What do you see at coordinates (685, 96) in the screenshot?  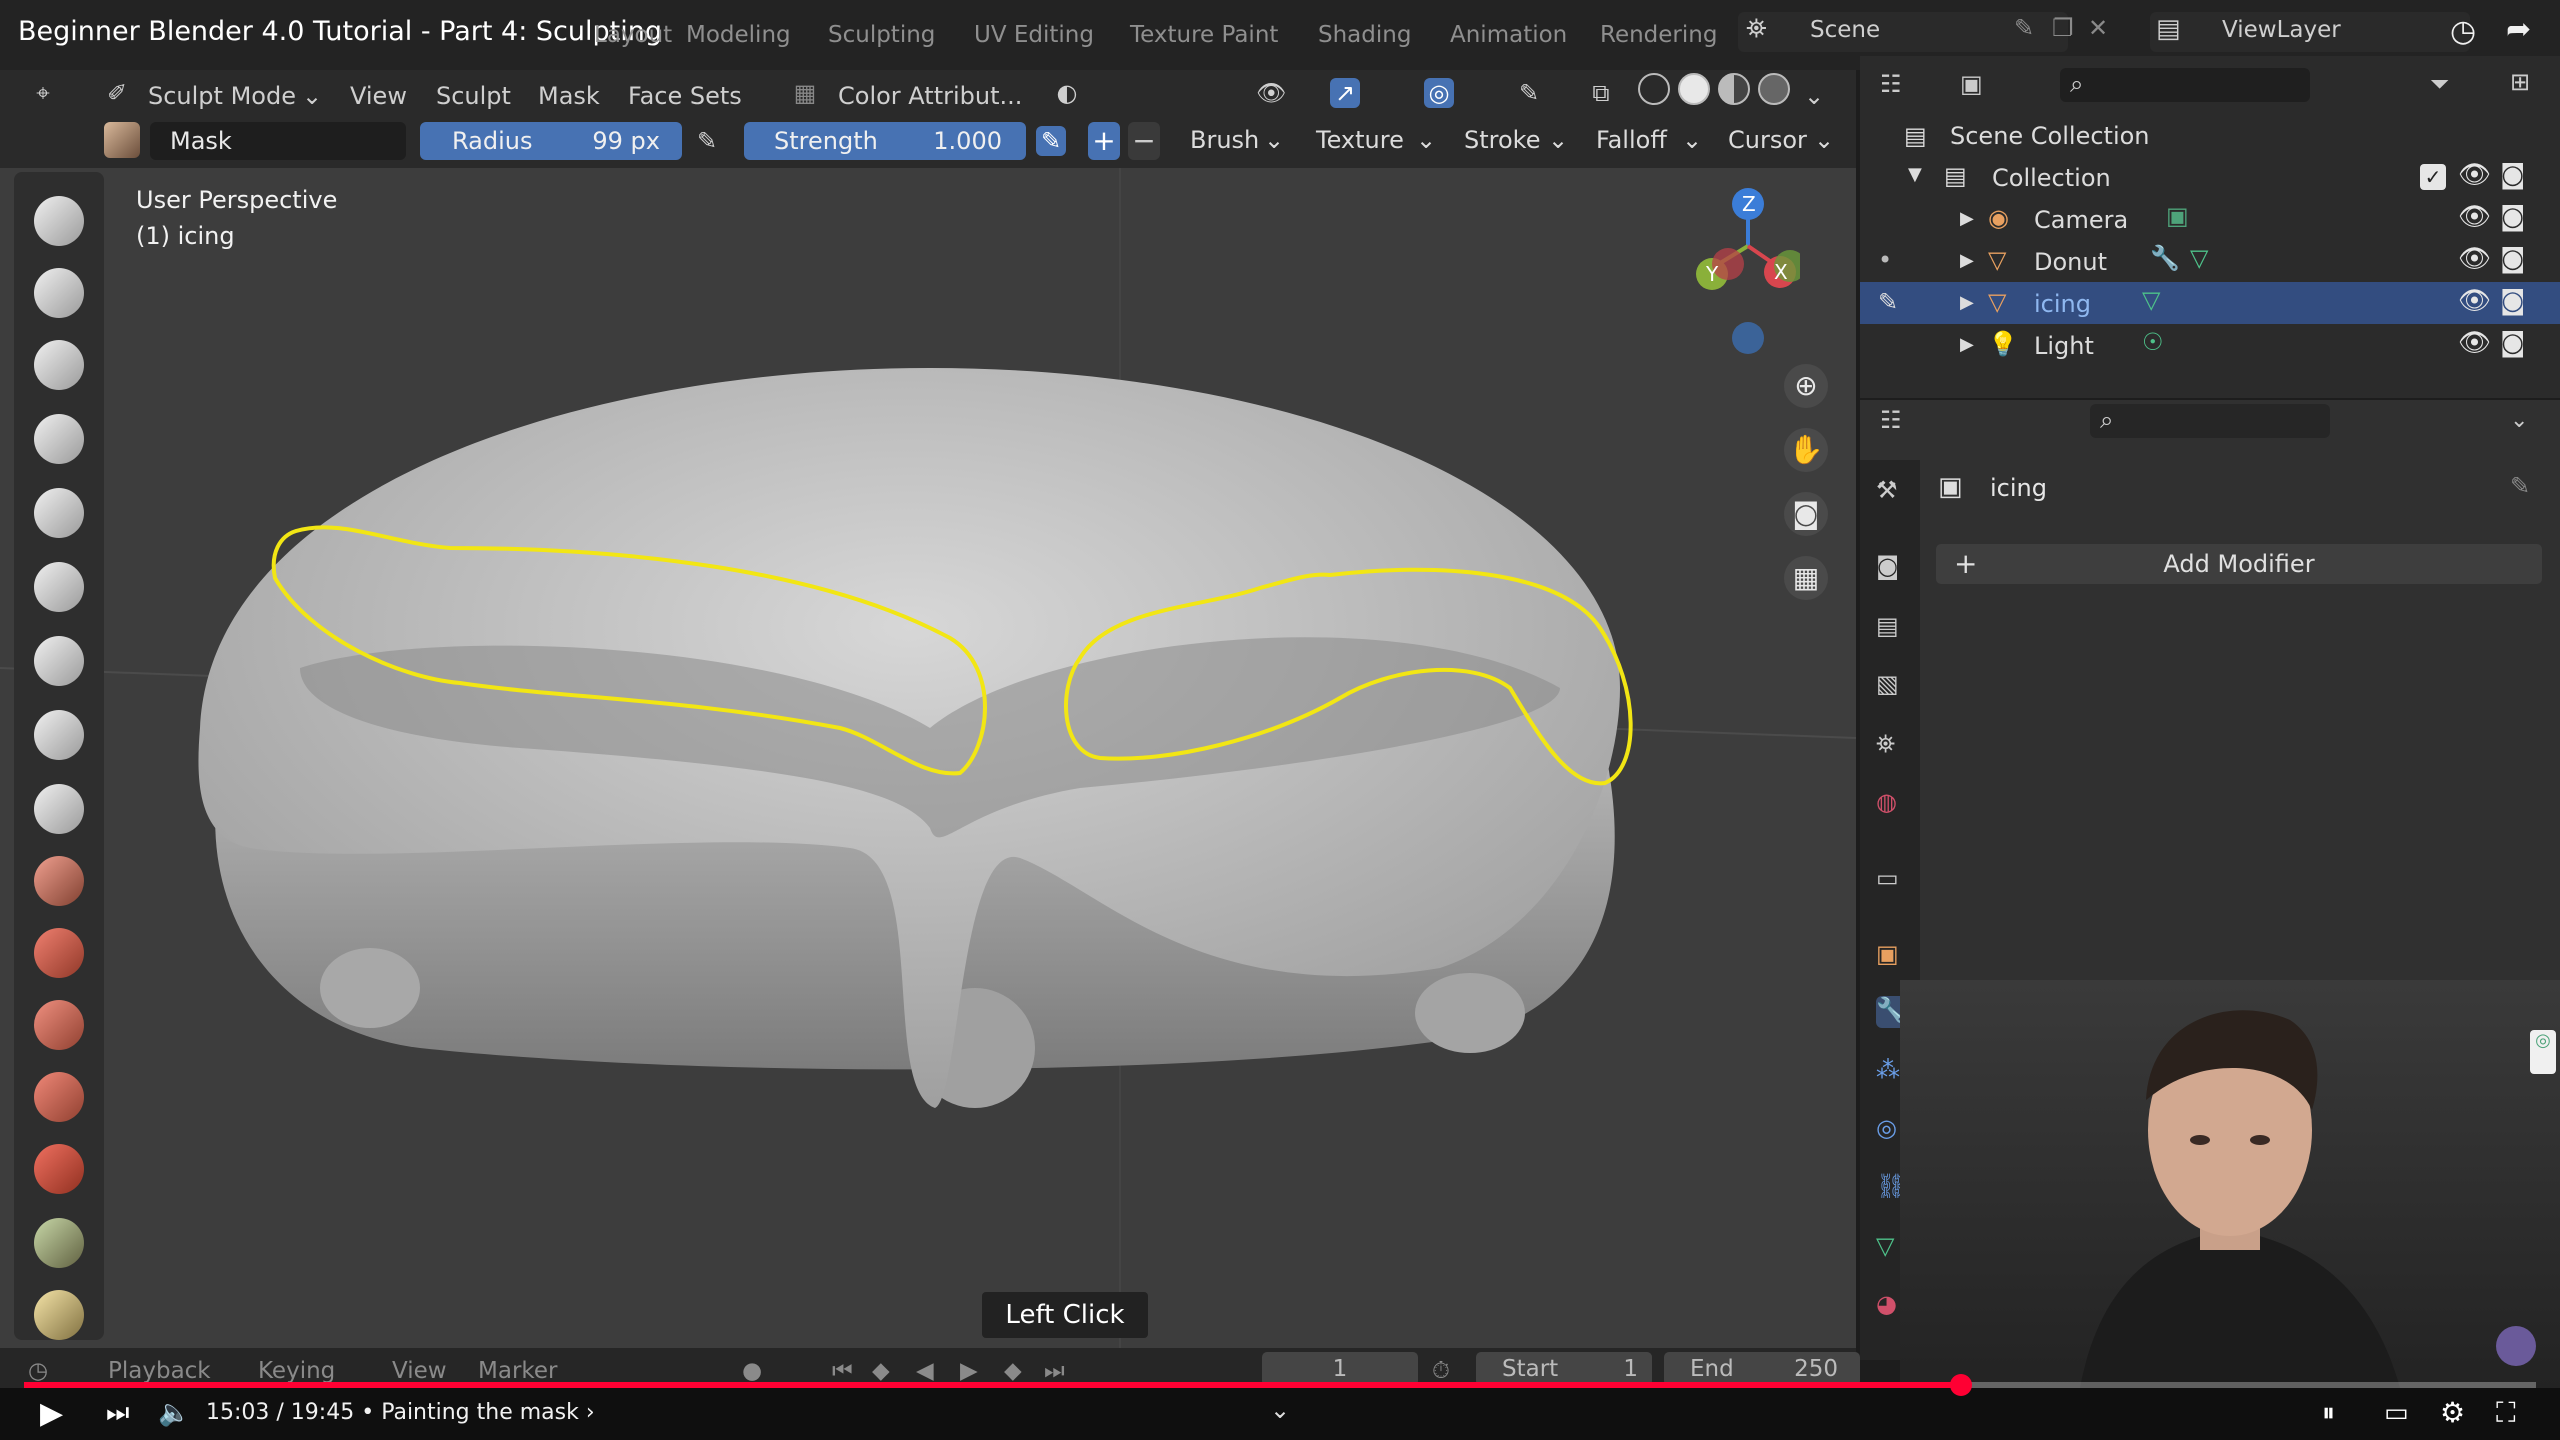 I see `menu-face-sets: Face Sets` at bounding box center [685, 96].